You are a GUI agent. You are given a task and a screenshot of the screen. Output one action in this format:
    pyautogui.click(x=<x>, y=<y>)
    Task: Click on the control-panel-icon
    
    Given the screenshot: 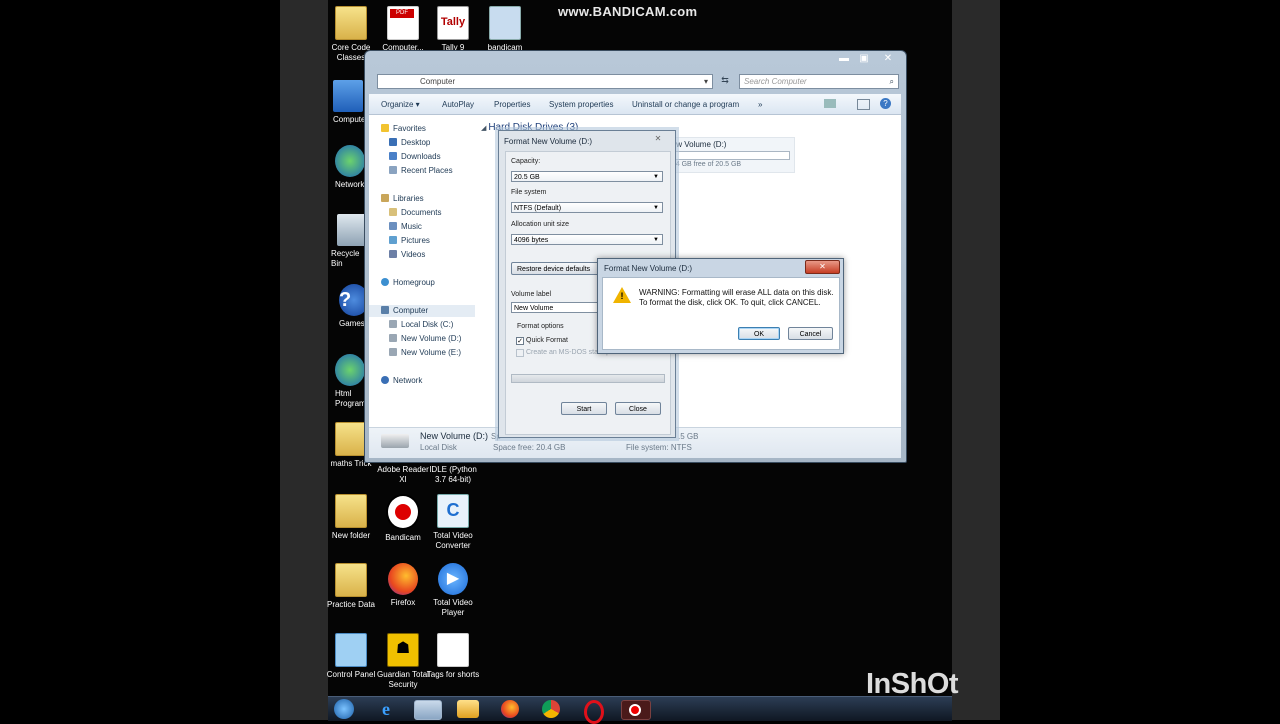 What is the action you would take?
    pyautogui.click(x=351, y=650)
    